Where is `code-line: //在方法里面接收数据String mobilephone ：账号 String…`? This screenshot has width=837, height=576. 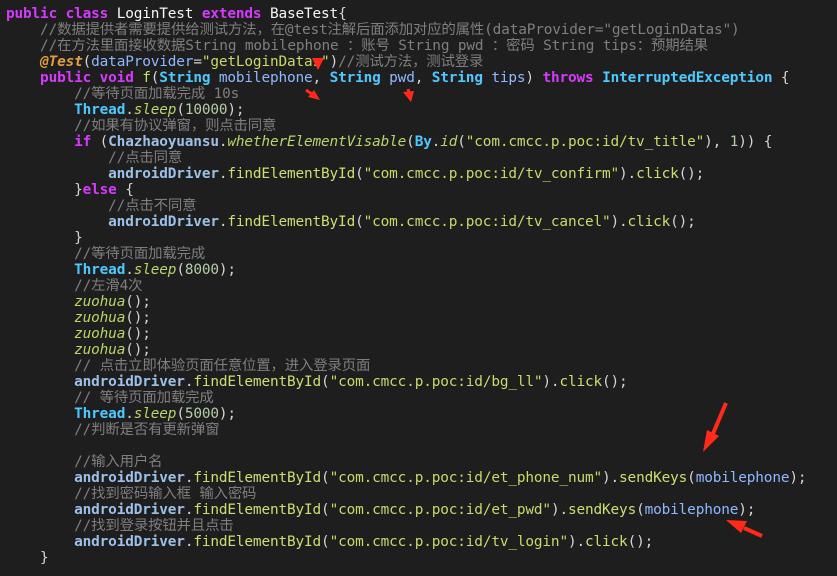 code-line: //在方法里面接收数据String mobilephone ：账号 String… is located at coordinates (406, 46).